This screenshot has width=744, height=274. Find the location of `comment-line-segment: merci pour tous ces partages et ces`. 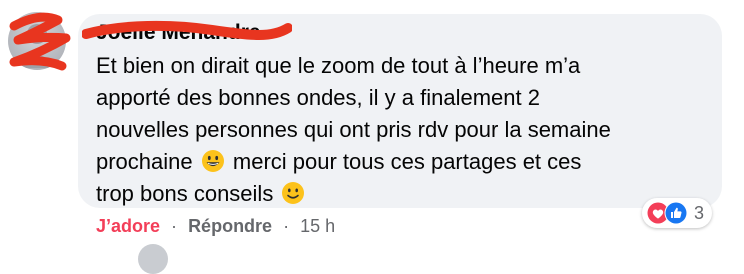

comment-line-segment: merci pour tous ces partages et ces is located at coordinates (407, 161).